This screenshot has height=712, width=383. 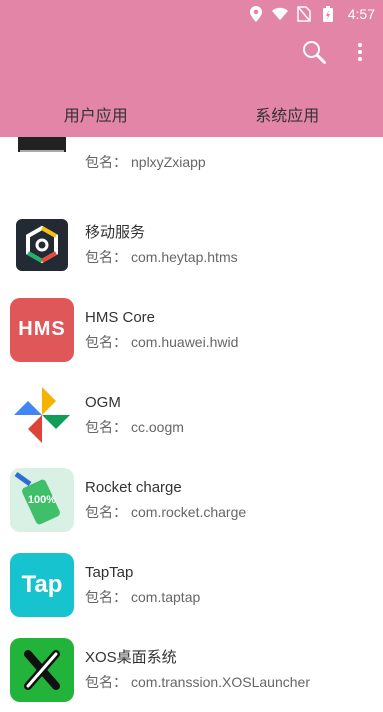 I want to click on heytap-service-icon, so click(x=42, y=245).